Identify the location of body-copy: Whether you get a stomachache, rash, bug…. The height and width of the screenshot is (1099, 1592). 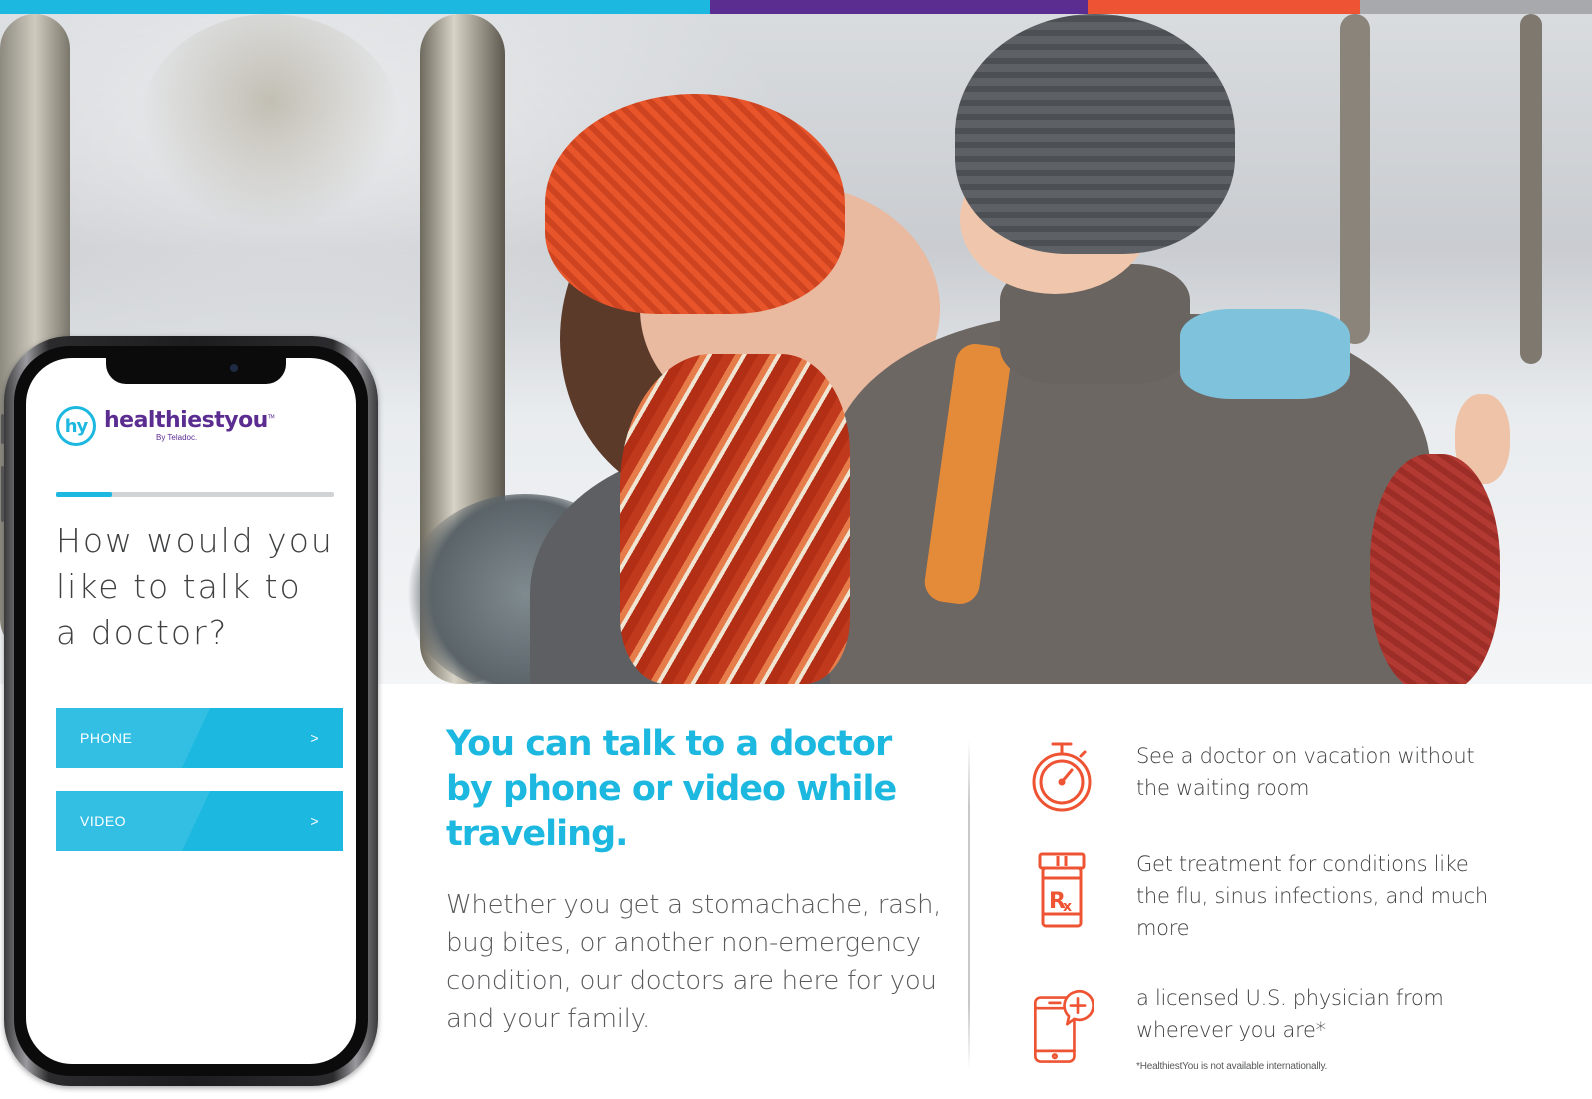
(694, 962).